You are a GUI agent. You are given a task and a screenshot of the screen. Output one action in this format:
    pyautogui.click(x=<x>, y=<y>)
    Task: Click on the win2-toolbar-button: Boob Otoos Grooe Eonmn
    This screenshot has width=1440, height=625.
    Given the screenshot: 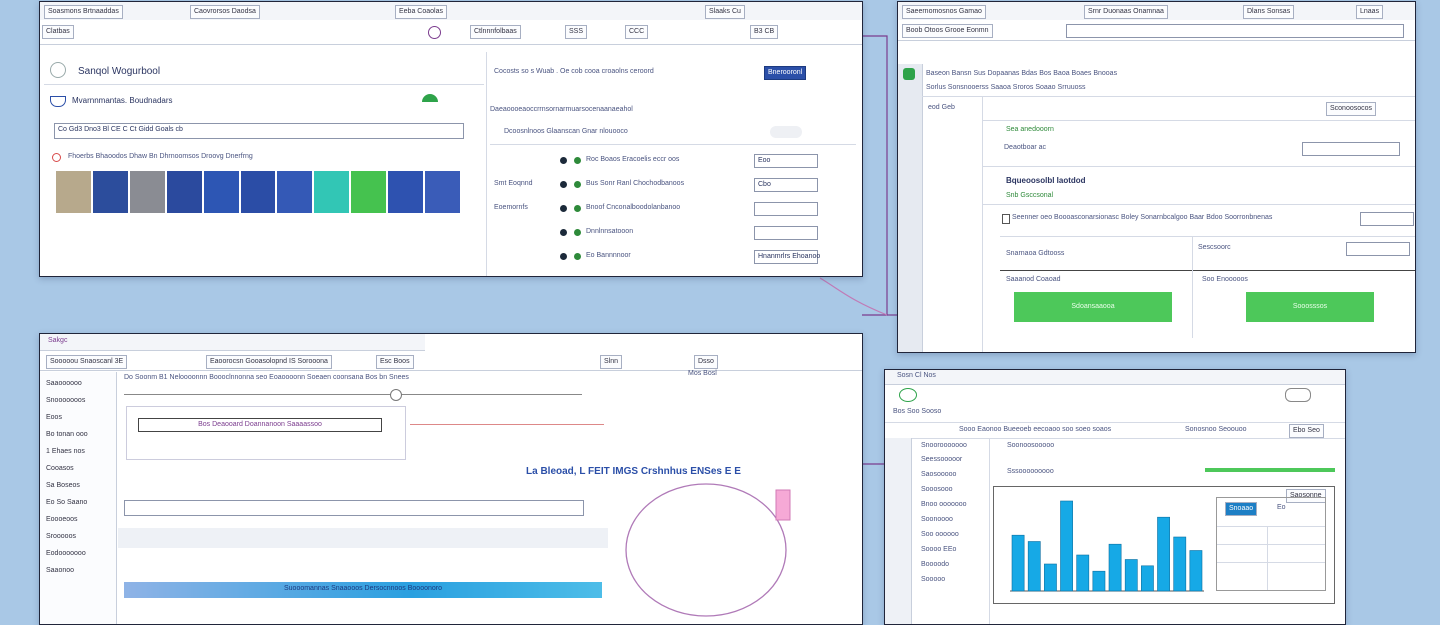 What is the action you would take?
    pyautogui.click(x=947, y=31)
    